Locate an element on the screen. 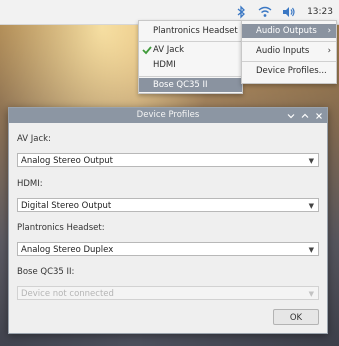 The width and height of the screenshot is (339, 346). dialog-title: Device Profiles is located at coordinates (168, 115).